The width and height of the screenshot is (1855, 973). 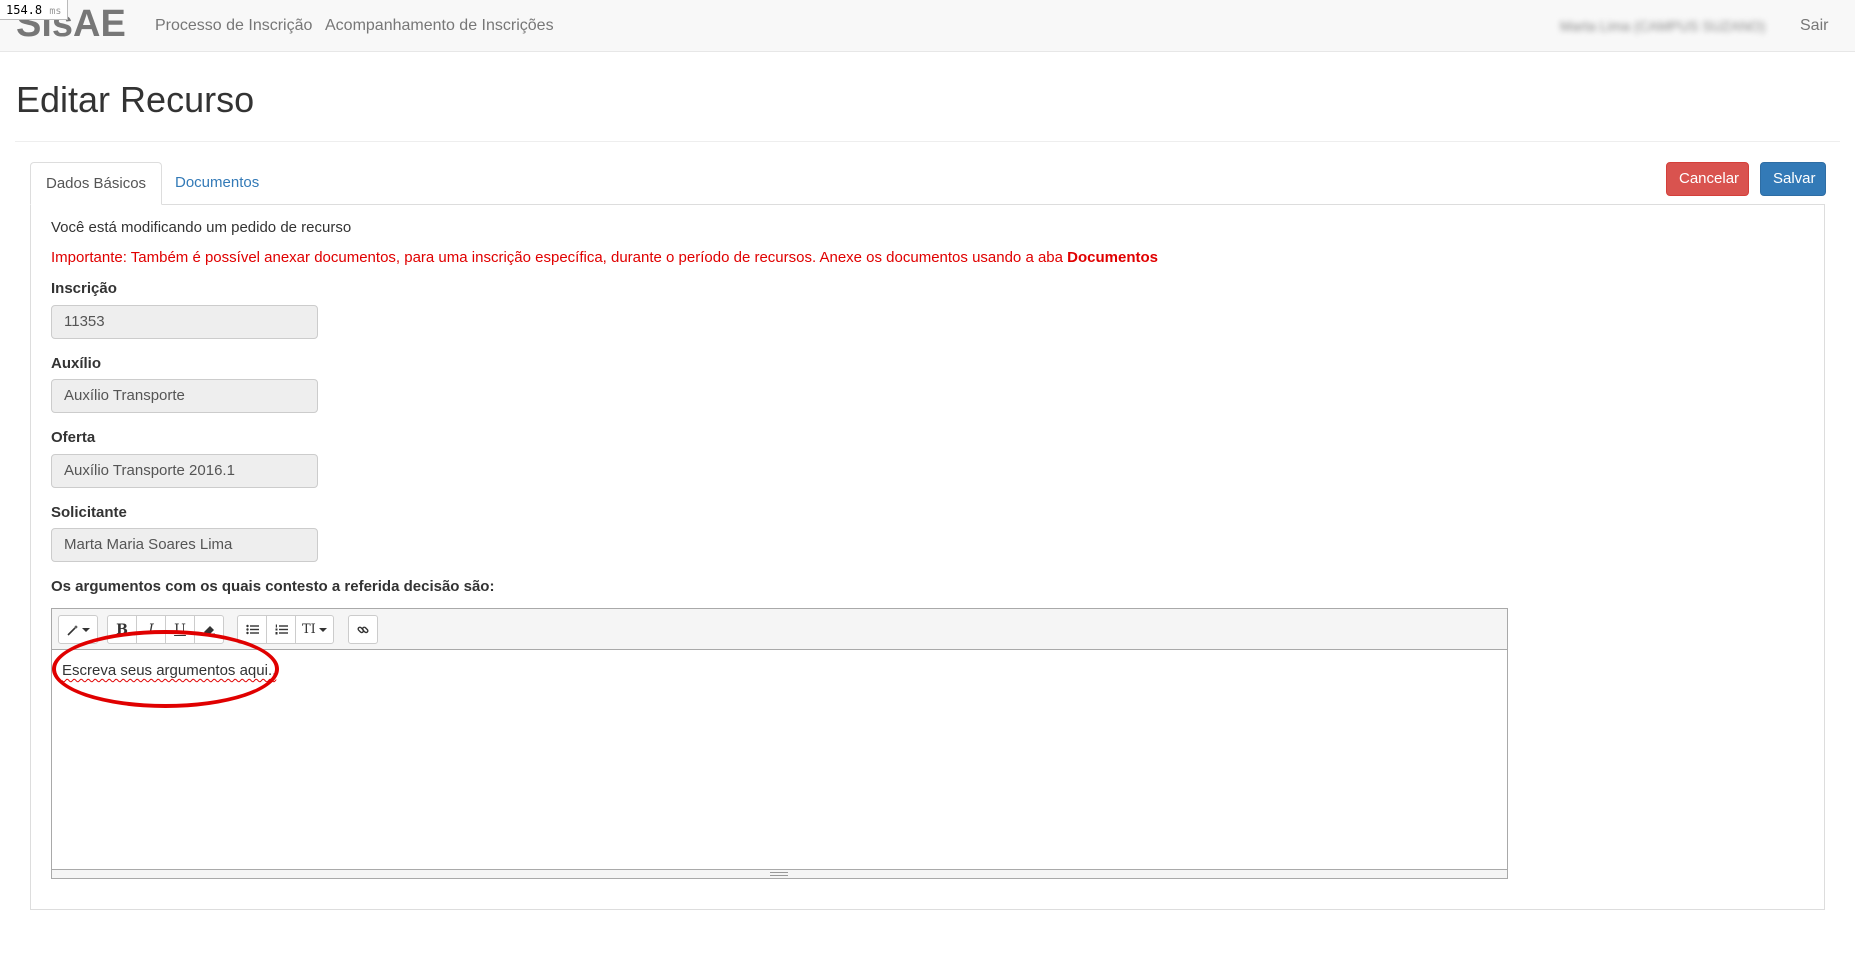 What do you see at coordinates (233, 26) in the screenshot?
I see `nav-link-processo-inscricao: Processo de Inscrição` at bounding box center [233, 26].